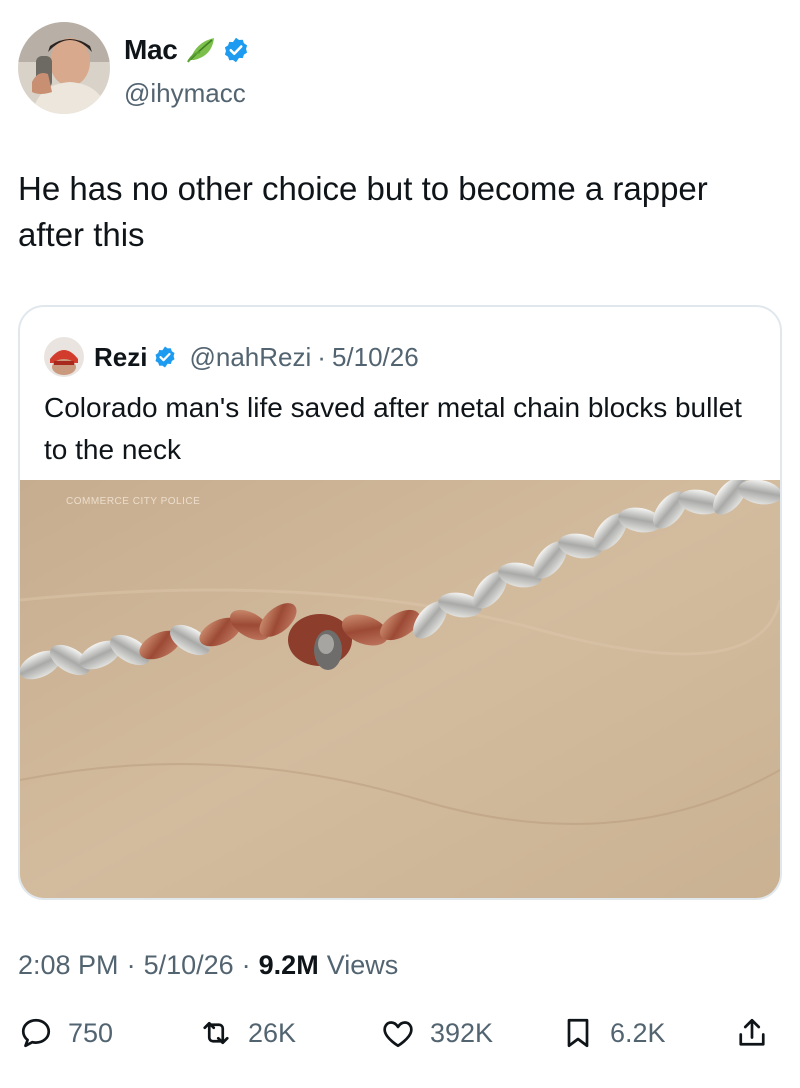 The image size is (800, 1088). Describe the element at coordinates (189, 965) in the screenshot. I see `tweet-date: 5/10/26` at that location.